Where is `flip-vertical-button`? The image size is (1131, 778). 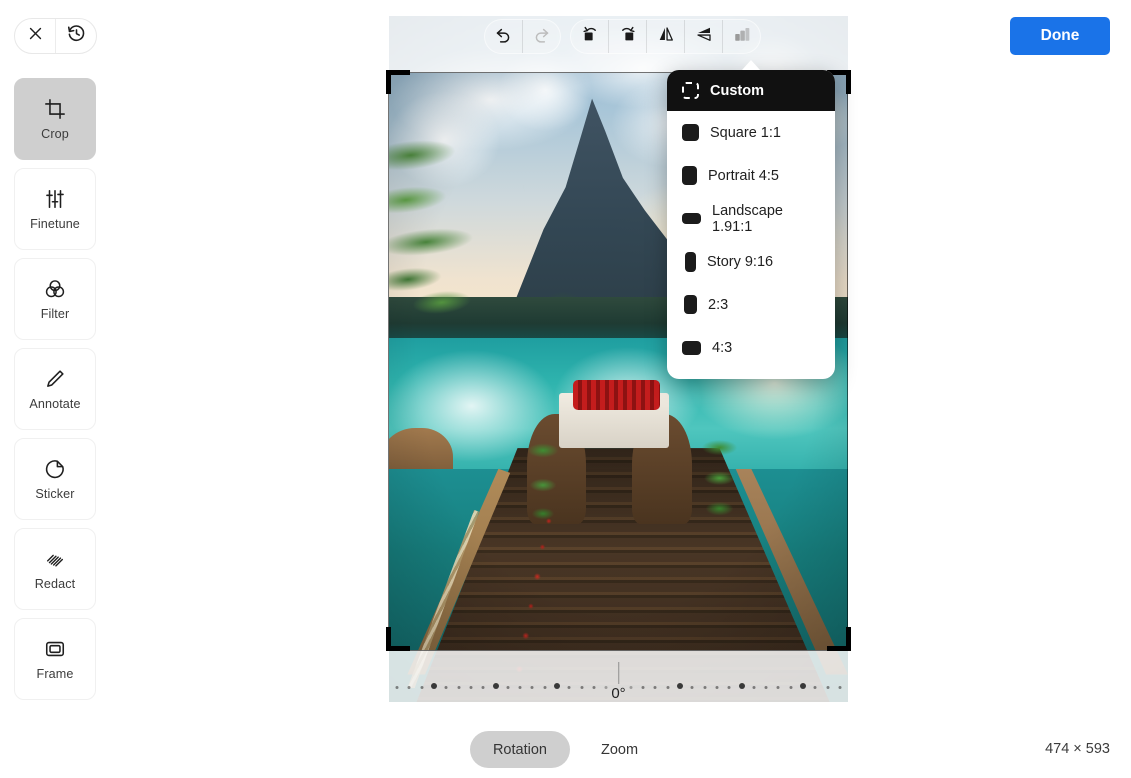
flip-vertical-button is located at coordinates (703, 36).